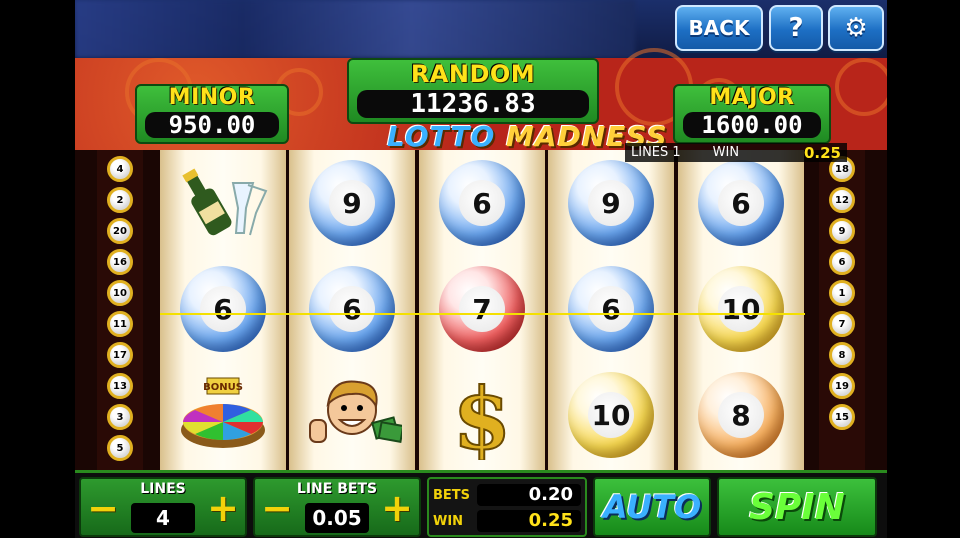  Describe the element at coordinates (212, 97) in the screenshot. I see `minor-jackpot-label: MINOR` at that location.